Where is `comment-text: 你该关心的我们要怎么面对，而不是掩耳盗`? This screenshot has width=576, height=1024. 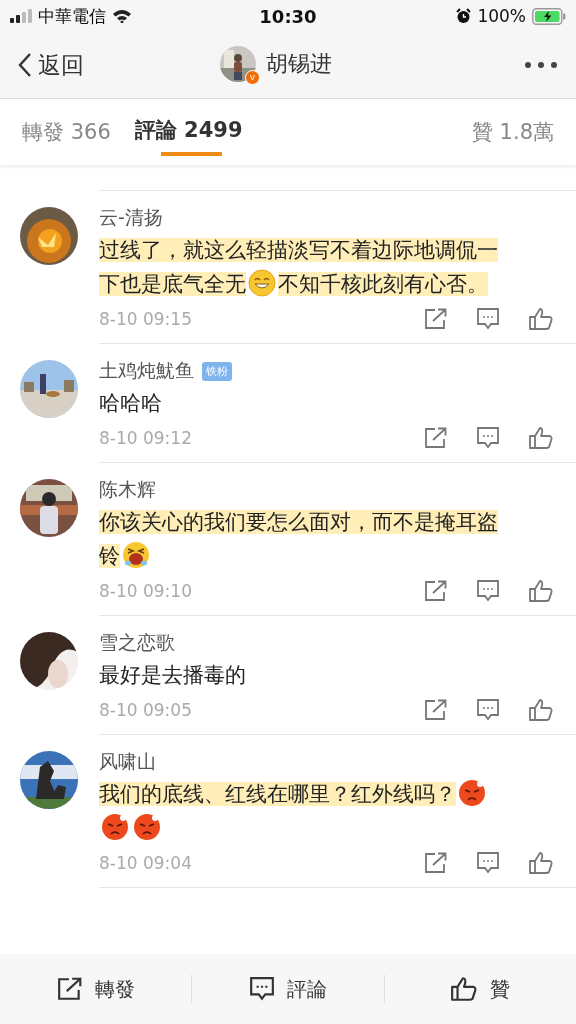
comment-text: 你该关心的我们要怎么面对，而不是掩耳盗 is located at coordinates (298, 522).